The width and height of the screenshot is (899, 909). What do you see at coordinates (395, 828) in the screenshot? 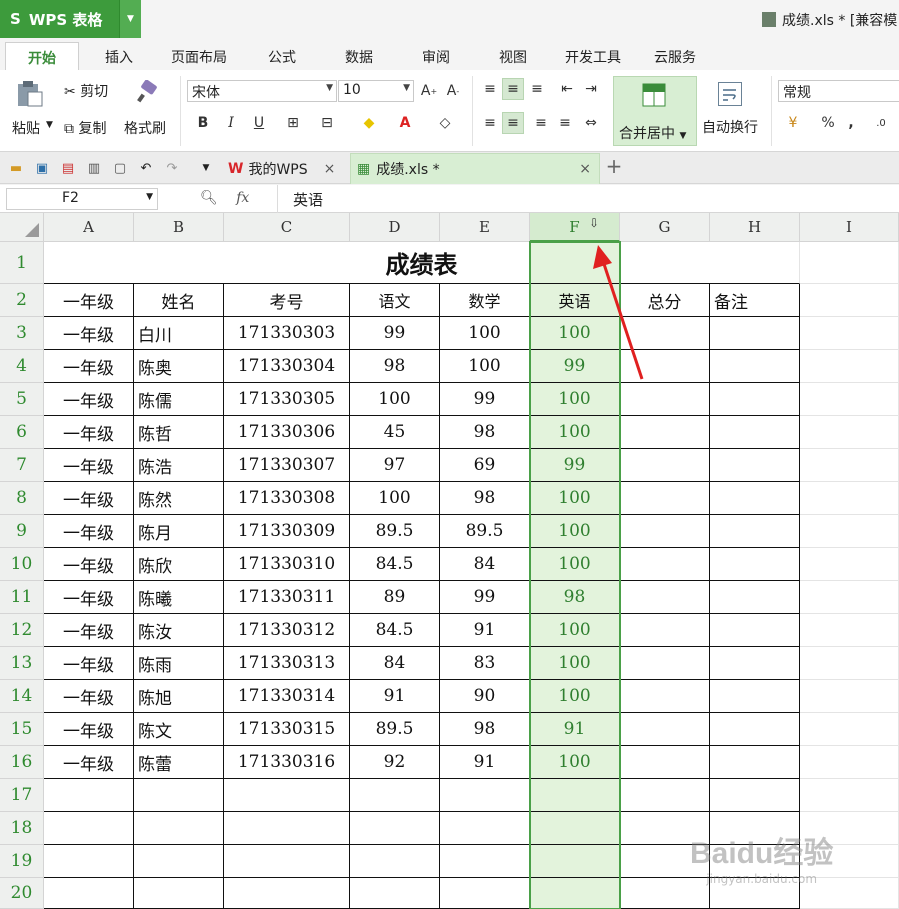
I see `cell-d18` at bounding box center [395, 828].